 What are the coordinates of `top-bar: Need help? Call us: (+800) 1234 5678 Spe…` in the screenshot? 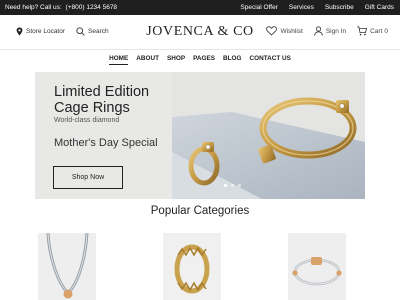 It's located at (200, 7).